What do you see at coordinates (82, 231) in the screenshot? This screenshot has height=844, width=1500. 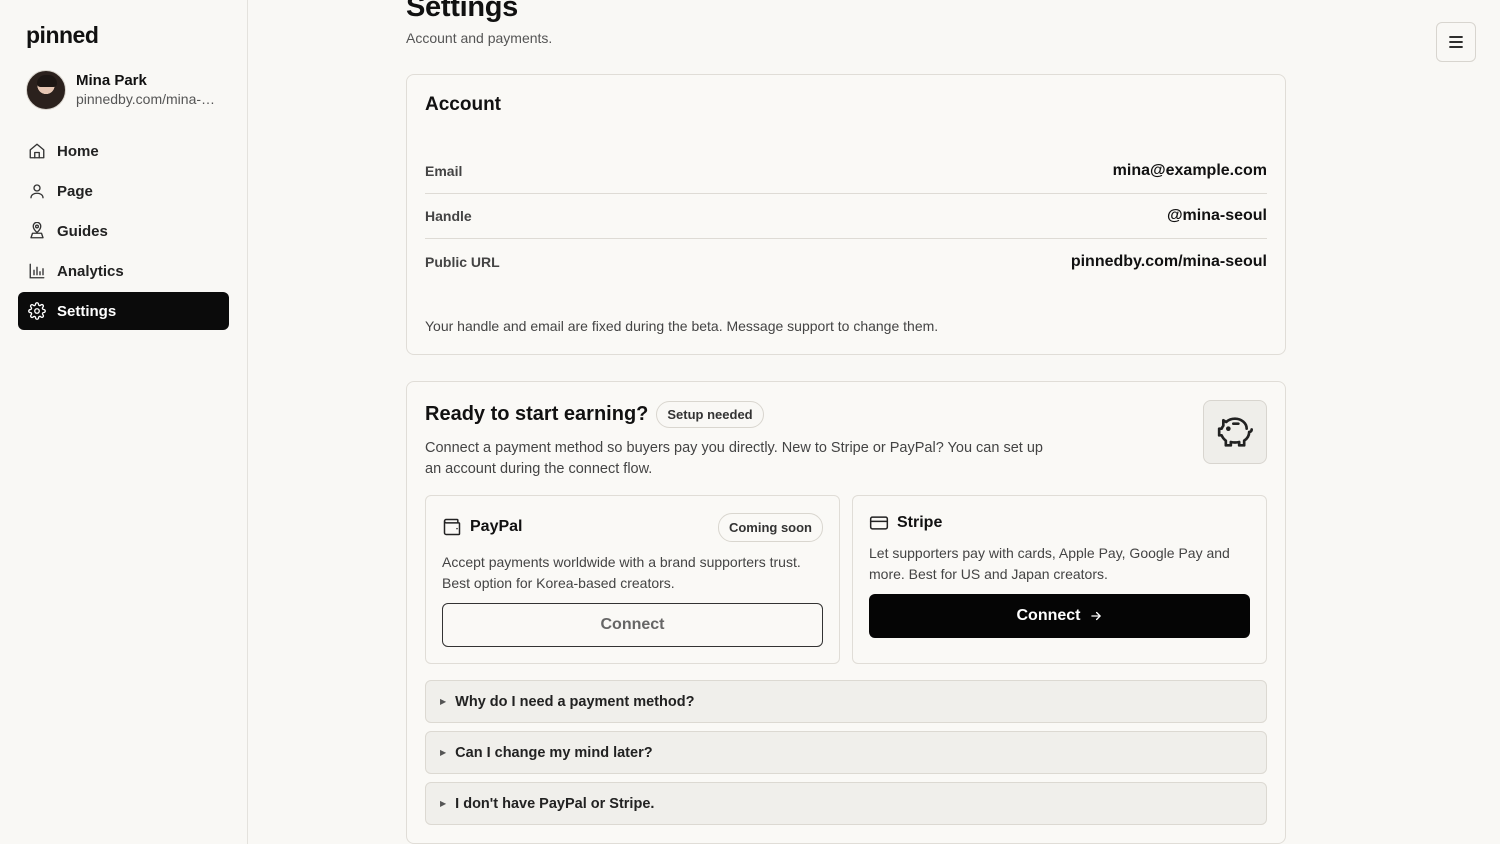 I see `sidebar-item-label: Guides` at bounding box center [82, 231].